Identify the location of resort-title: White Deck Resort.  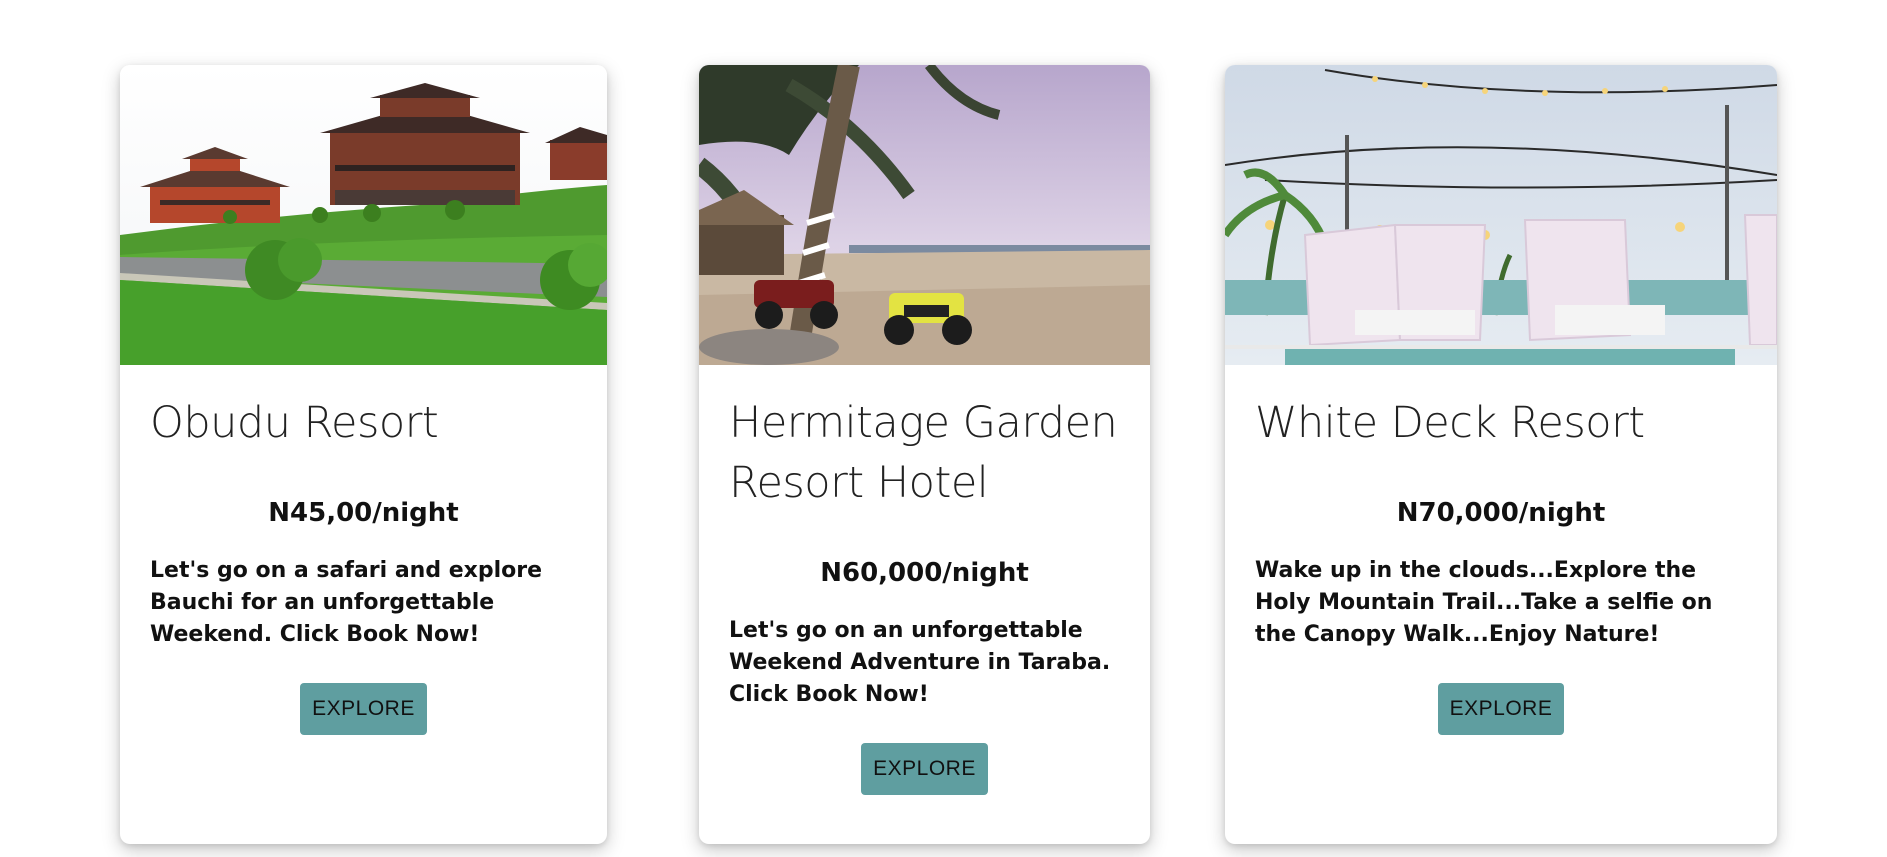
(1450, 423).